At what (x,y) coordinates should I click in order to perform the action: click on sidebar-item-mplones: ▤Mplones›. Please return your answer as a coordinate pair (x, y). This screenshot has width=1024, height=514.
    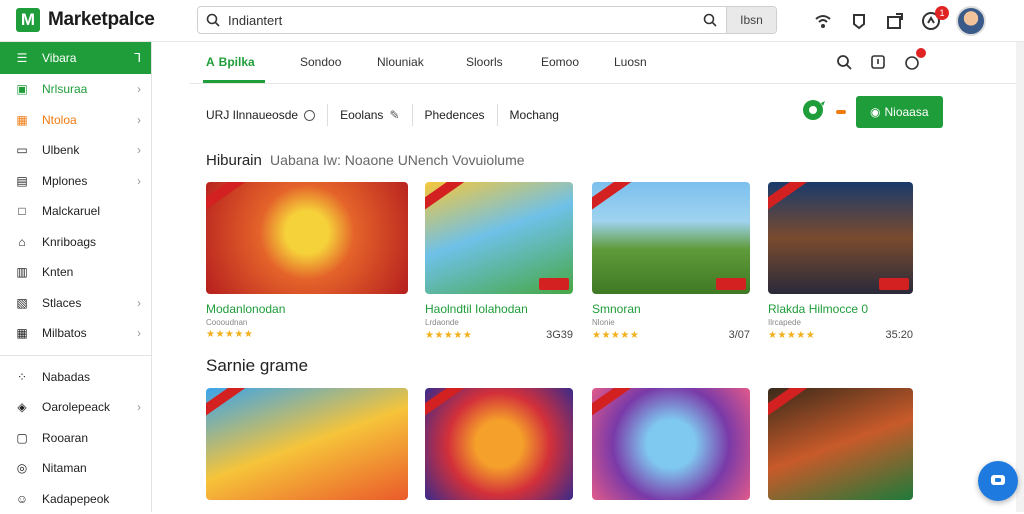
    Looking at the image, I should click on (75, 181).